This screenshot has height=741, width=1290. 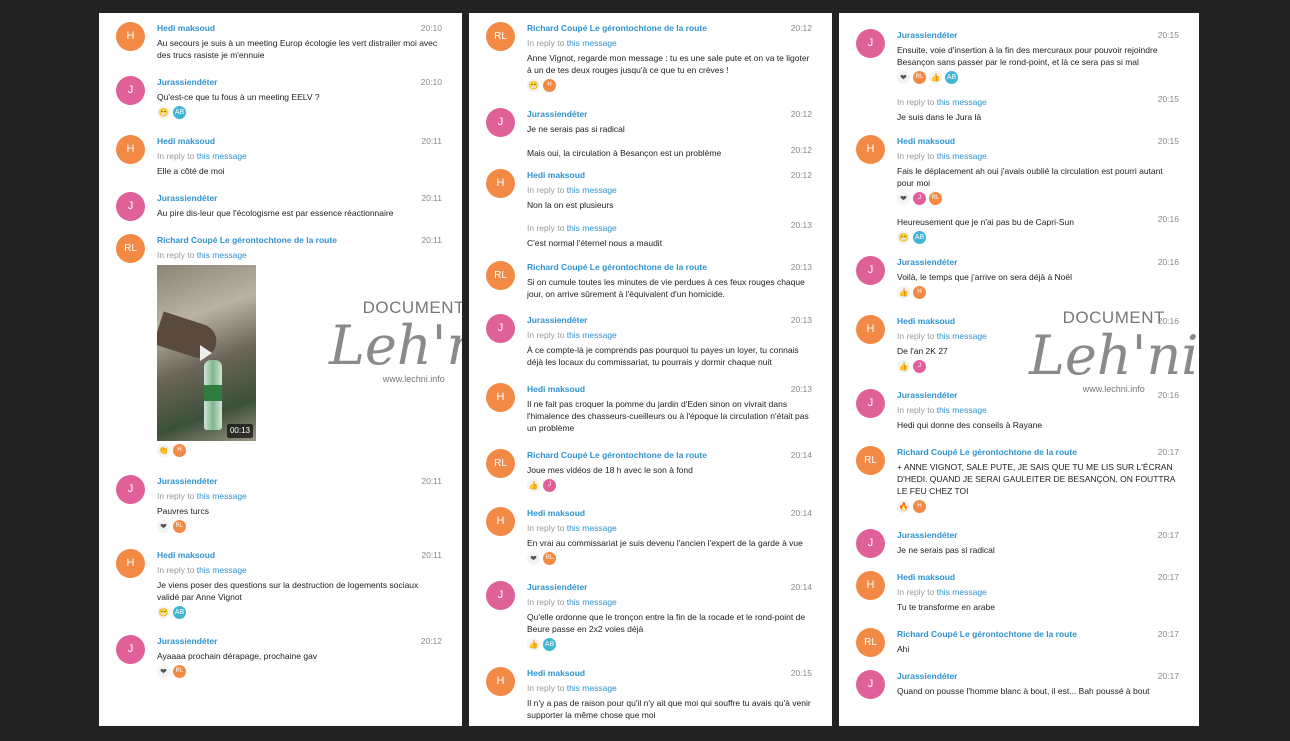 I want to click on reaction-chip: 👏, so click(x=163, y=450).